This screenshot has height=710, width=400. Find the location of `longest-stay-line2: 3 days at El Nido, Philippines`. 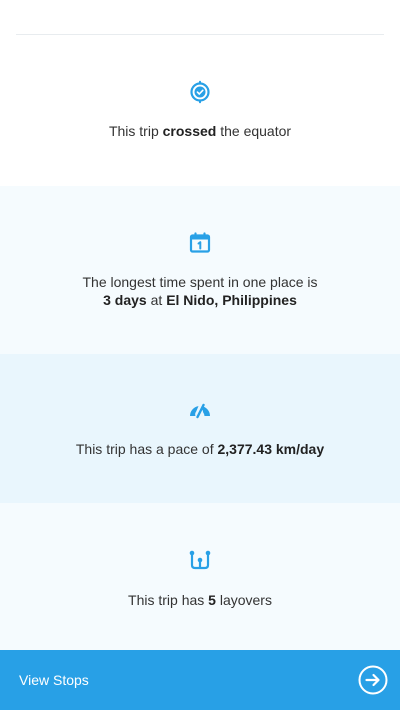

longest-stay-line2: 3 days at El Nido, Philippines is located at coordinates (200, 300).